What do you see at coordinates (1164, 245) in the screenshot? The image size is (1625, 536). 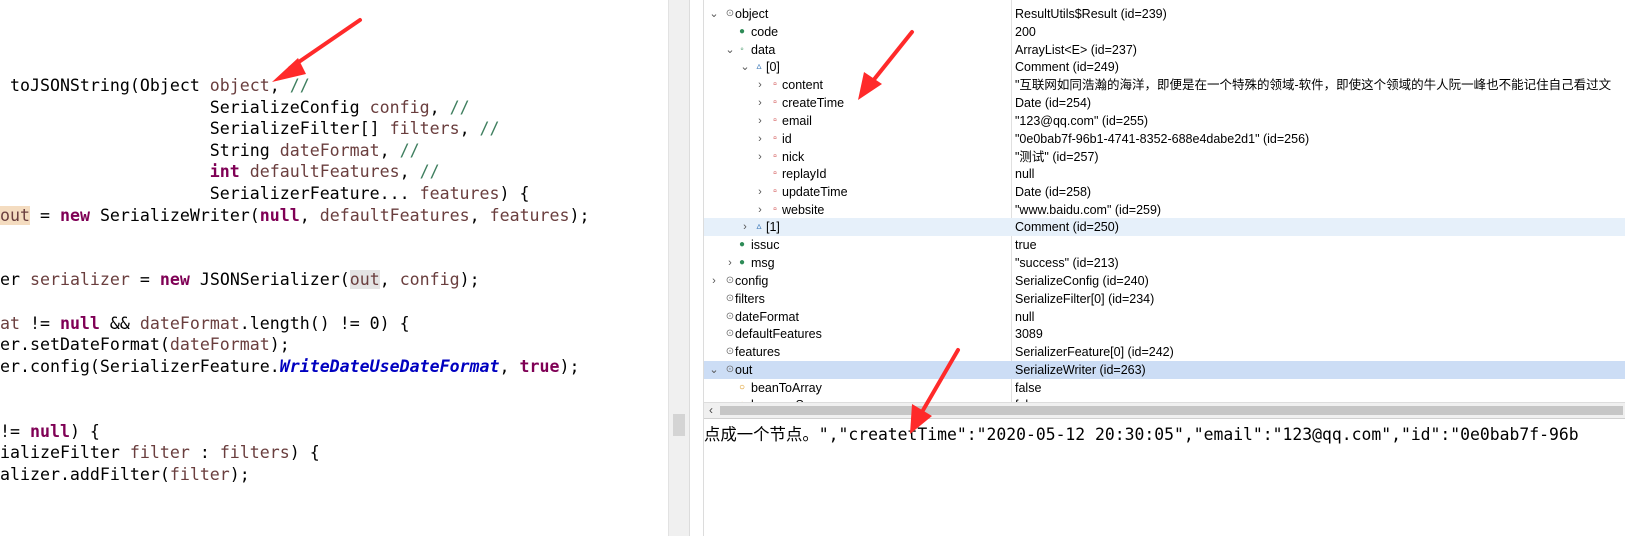 I see `variable-row: ● issuc true` at bounding box center [1164, 245].